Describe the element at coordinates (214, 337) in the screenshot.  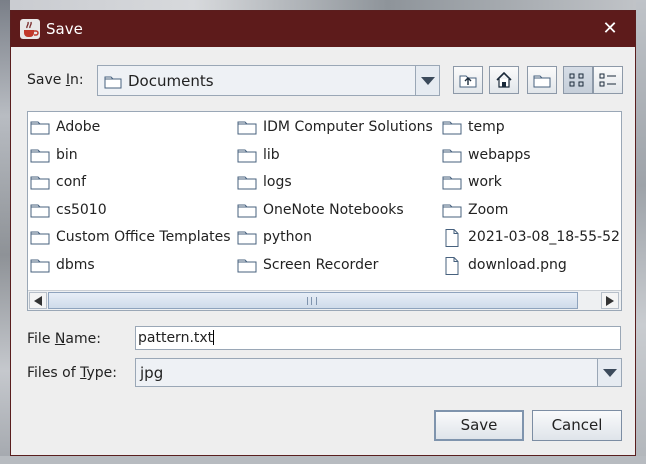
I see `text-caret` at that location.